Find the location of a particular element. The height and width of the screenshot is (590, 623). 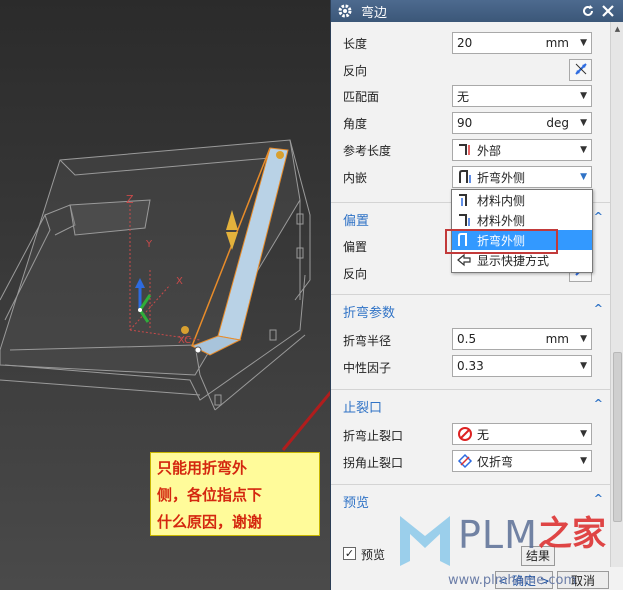

bend-relief-label: 折弯止裂口 is located at coordinates (373, 436).